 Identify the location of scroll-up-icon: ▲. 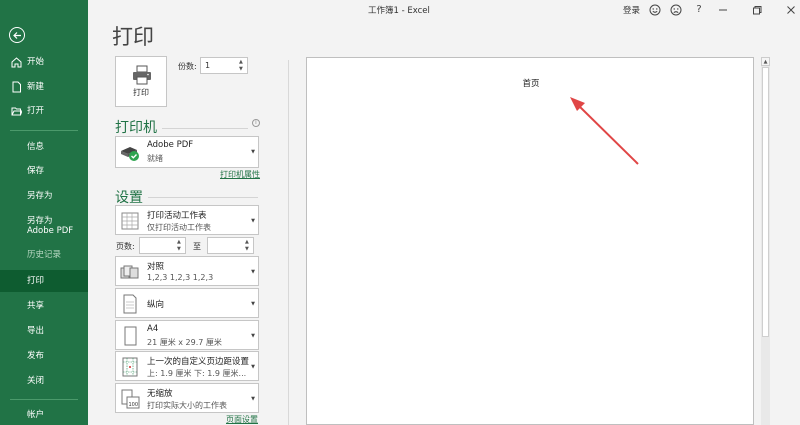
(765, 61).